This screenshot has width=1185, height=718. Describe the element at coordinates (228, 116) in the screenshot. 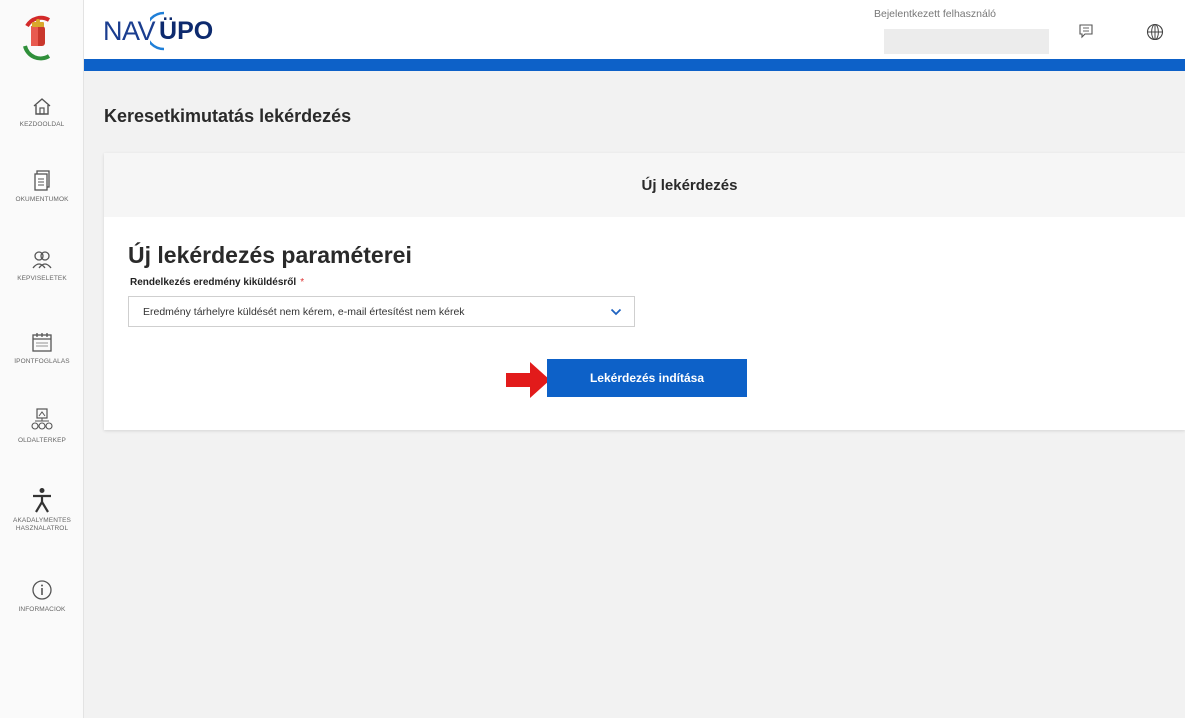

I see `page-title: Keresetkimutatás lekérdezés` at that location.